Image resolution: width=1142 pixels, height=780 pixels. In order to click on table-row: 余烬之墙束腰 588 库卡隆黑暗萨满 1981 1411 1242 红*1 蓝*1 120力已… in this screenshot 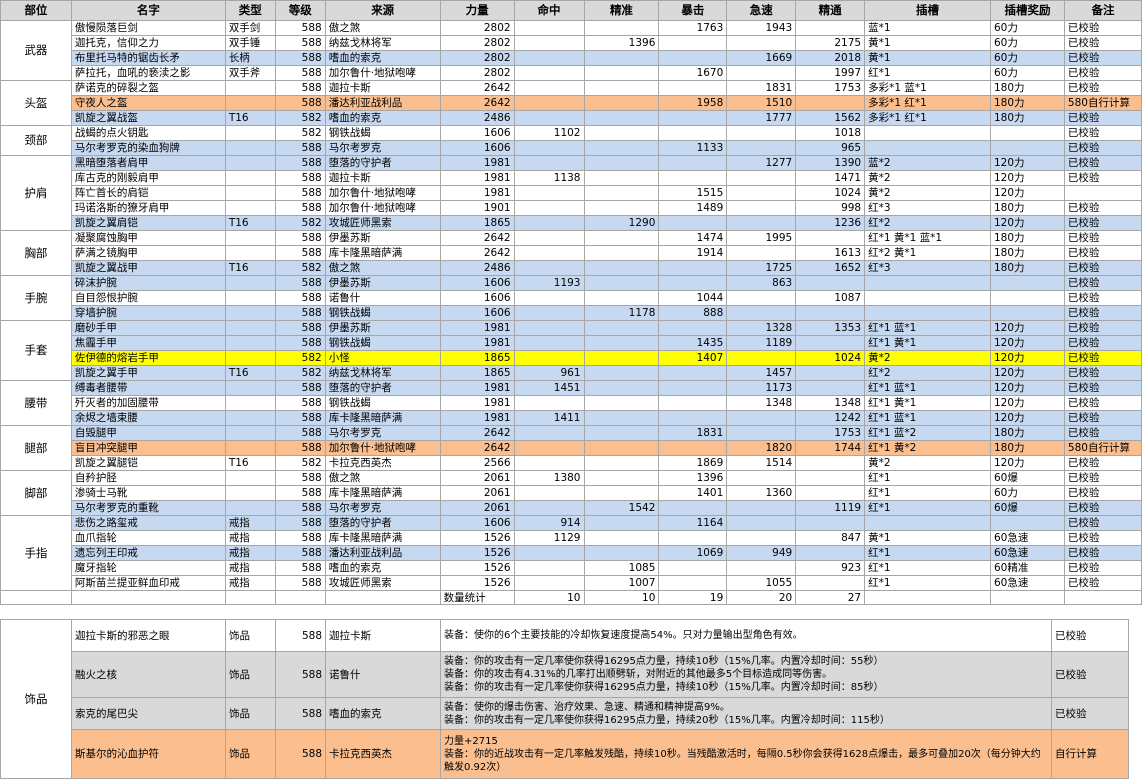, I will do `click(571, 418)`.